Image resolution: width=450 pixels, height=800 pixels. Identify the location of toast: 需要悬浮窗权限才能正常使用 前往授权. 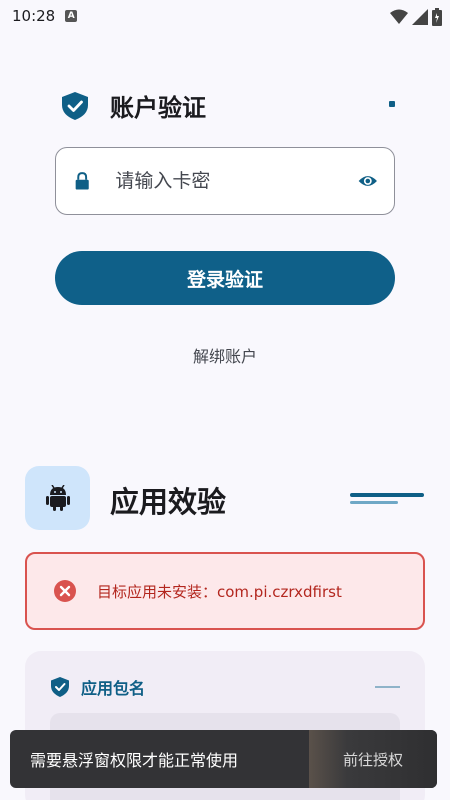
(223, 759).